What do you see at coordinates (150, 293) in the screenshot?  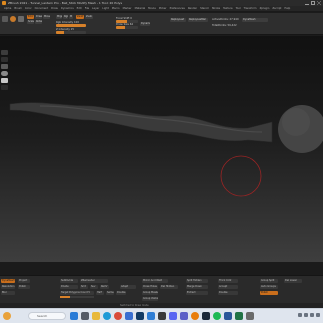 I see `group-masked-cell: Group Masked` at bounding box center [150, 293].